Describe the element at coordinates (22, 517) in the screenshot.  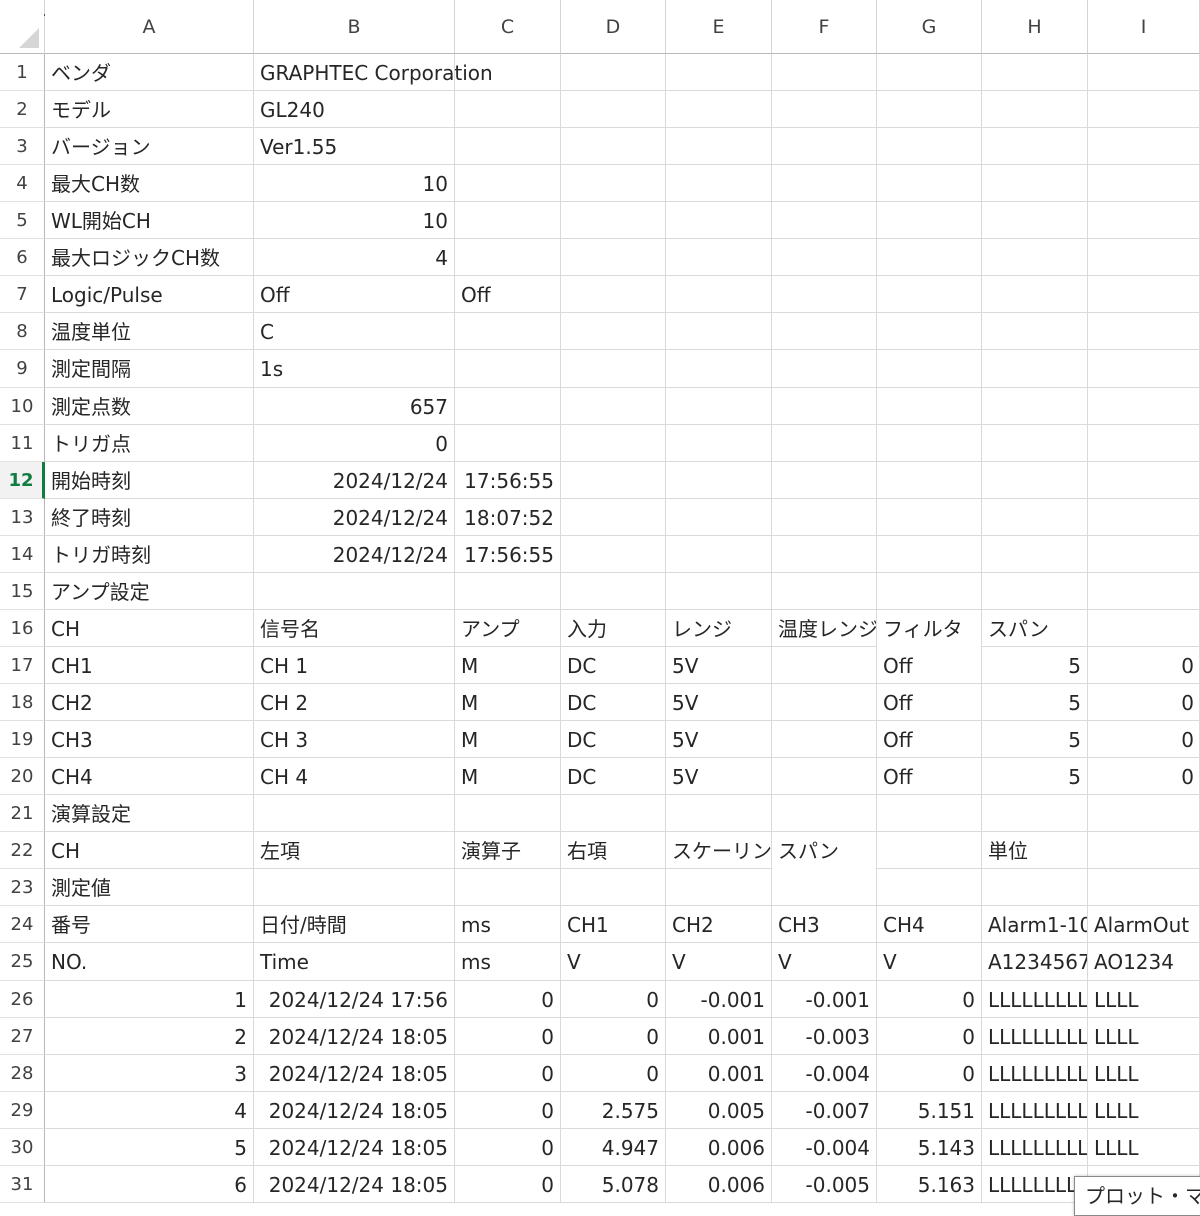
I see `row-header: 13` at that location.